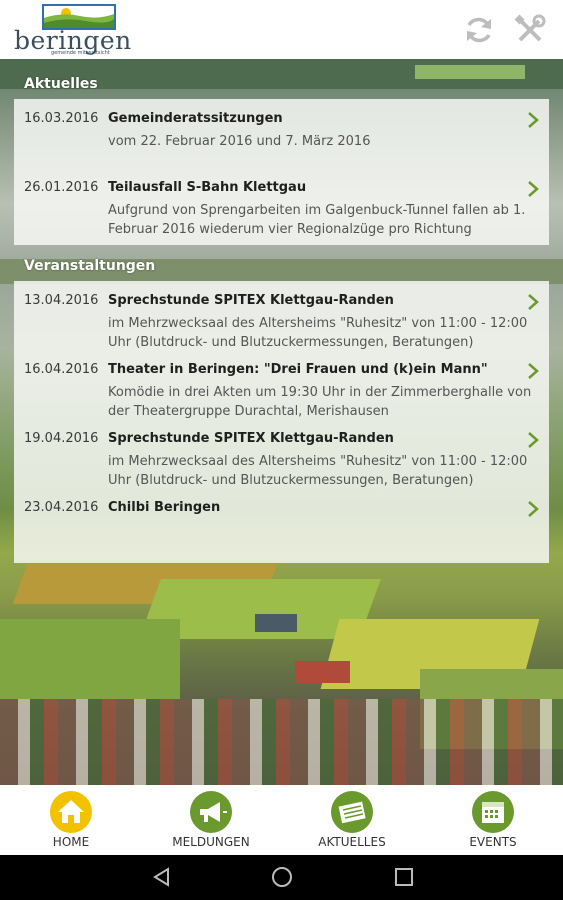 This screenshot has width=563, height=900. Describe the element at coordinates (207, 187) in the screenshot. I see `news-title: Teilausfall S-Bahn Klettgau` at that location.